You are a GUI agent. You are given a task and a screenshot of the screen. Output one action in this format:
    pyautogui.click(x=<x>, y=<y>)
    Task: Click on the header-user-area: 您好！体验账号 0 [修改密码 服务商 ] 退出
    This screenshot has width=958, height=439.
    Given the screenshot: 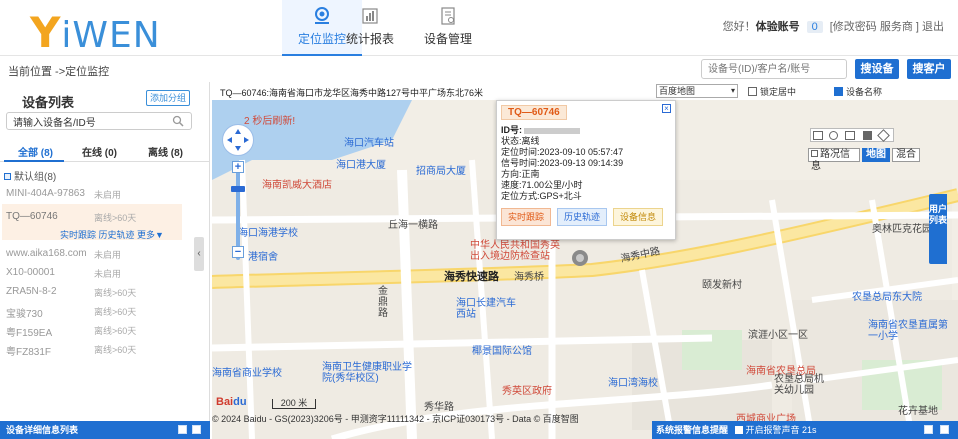 What is the action you would take?
    pyautogui.click(x=833, y=26)
    